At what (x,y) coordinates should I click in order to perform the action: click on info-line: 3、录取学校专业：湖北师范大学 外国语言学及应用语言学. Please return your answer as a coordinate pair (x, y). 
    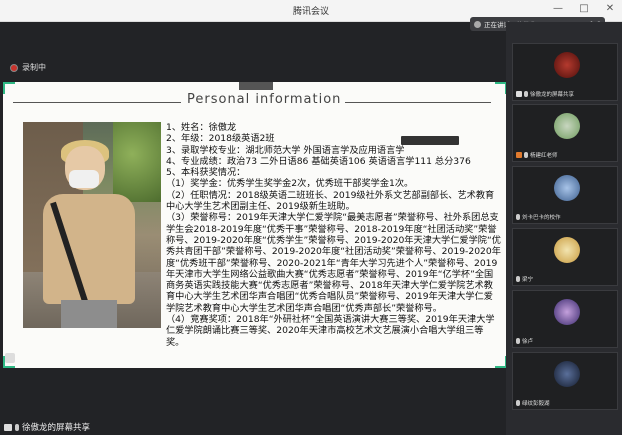
    Looking at the image, I should click on (285, 150).